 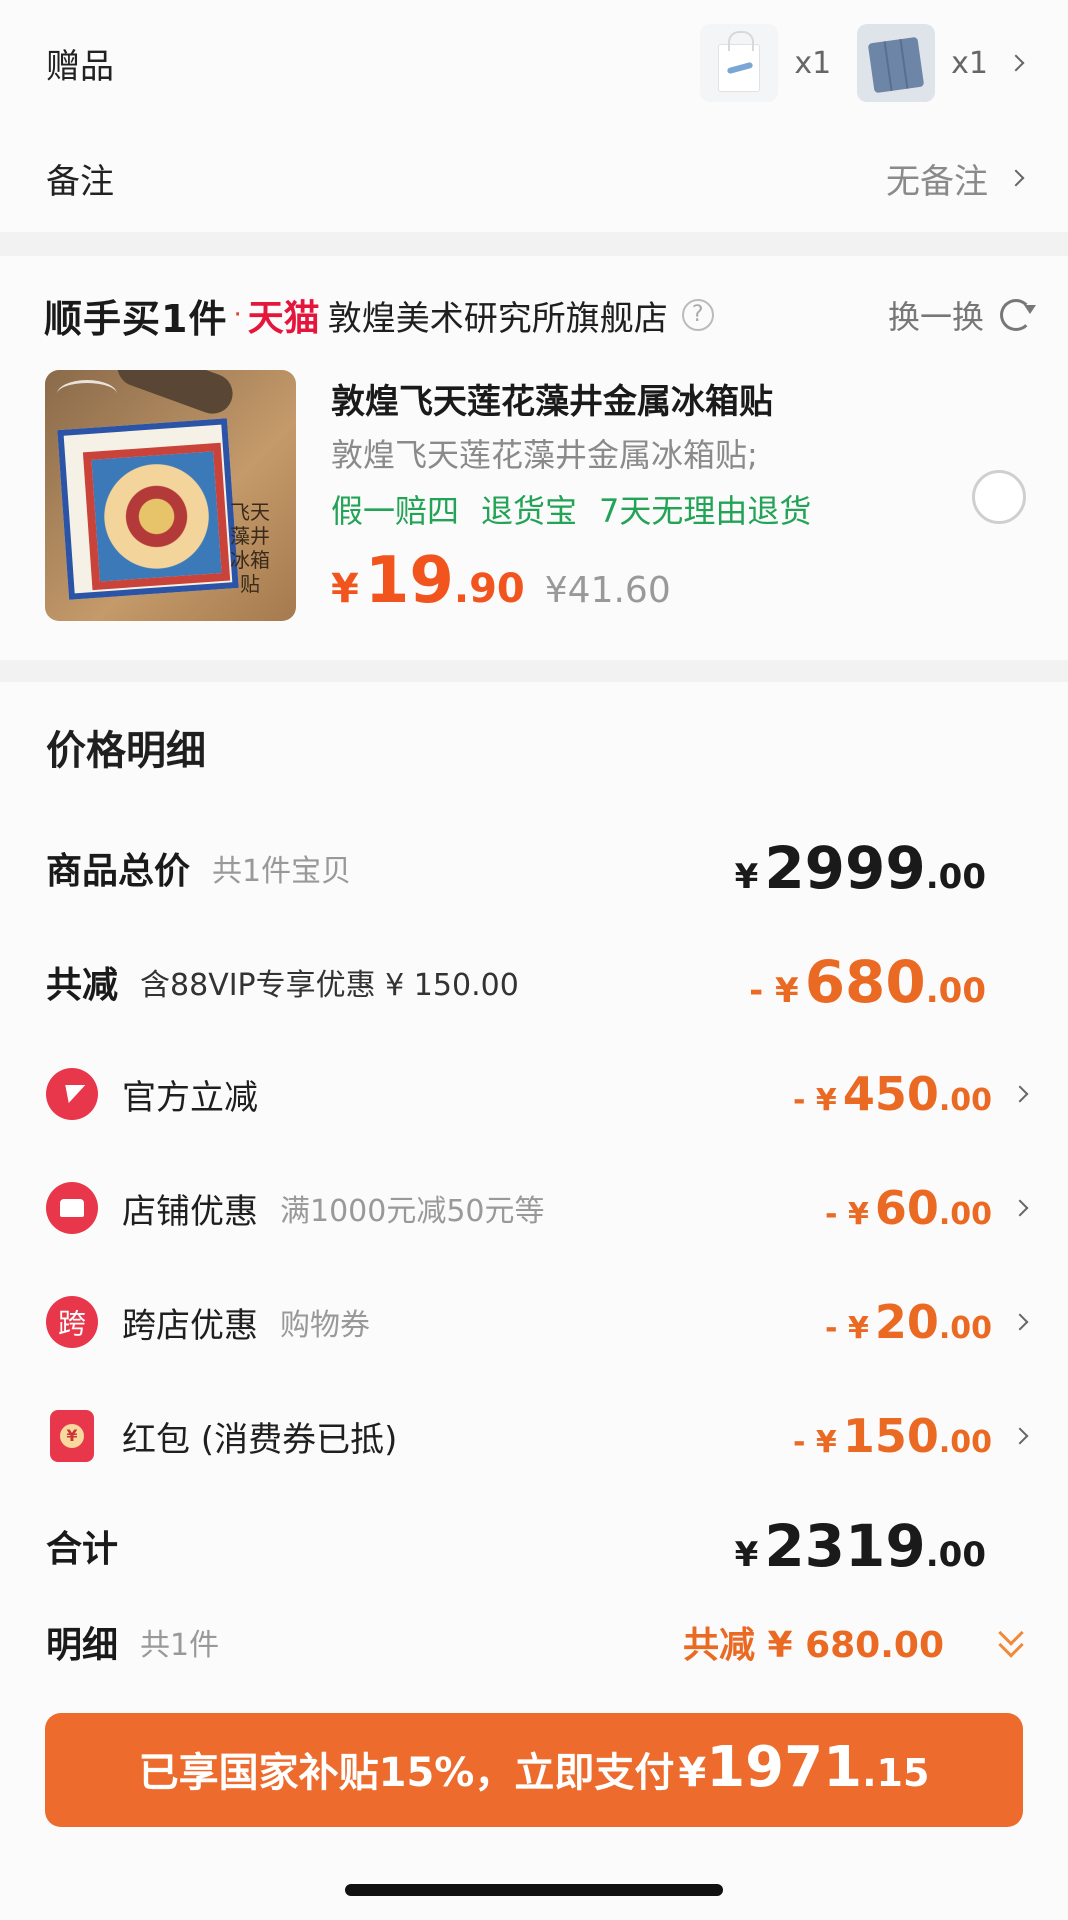 I want to click on product-image: 飞天藻井 冰箱贴, so click(x=170, y=495).